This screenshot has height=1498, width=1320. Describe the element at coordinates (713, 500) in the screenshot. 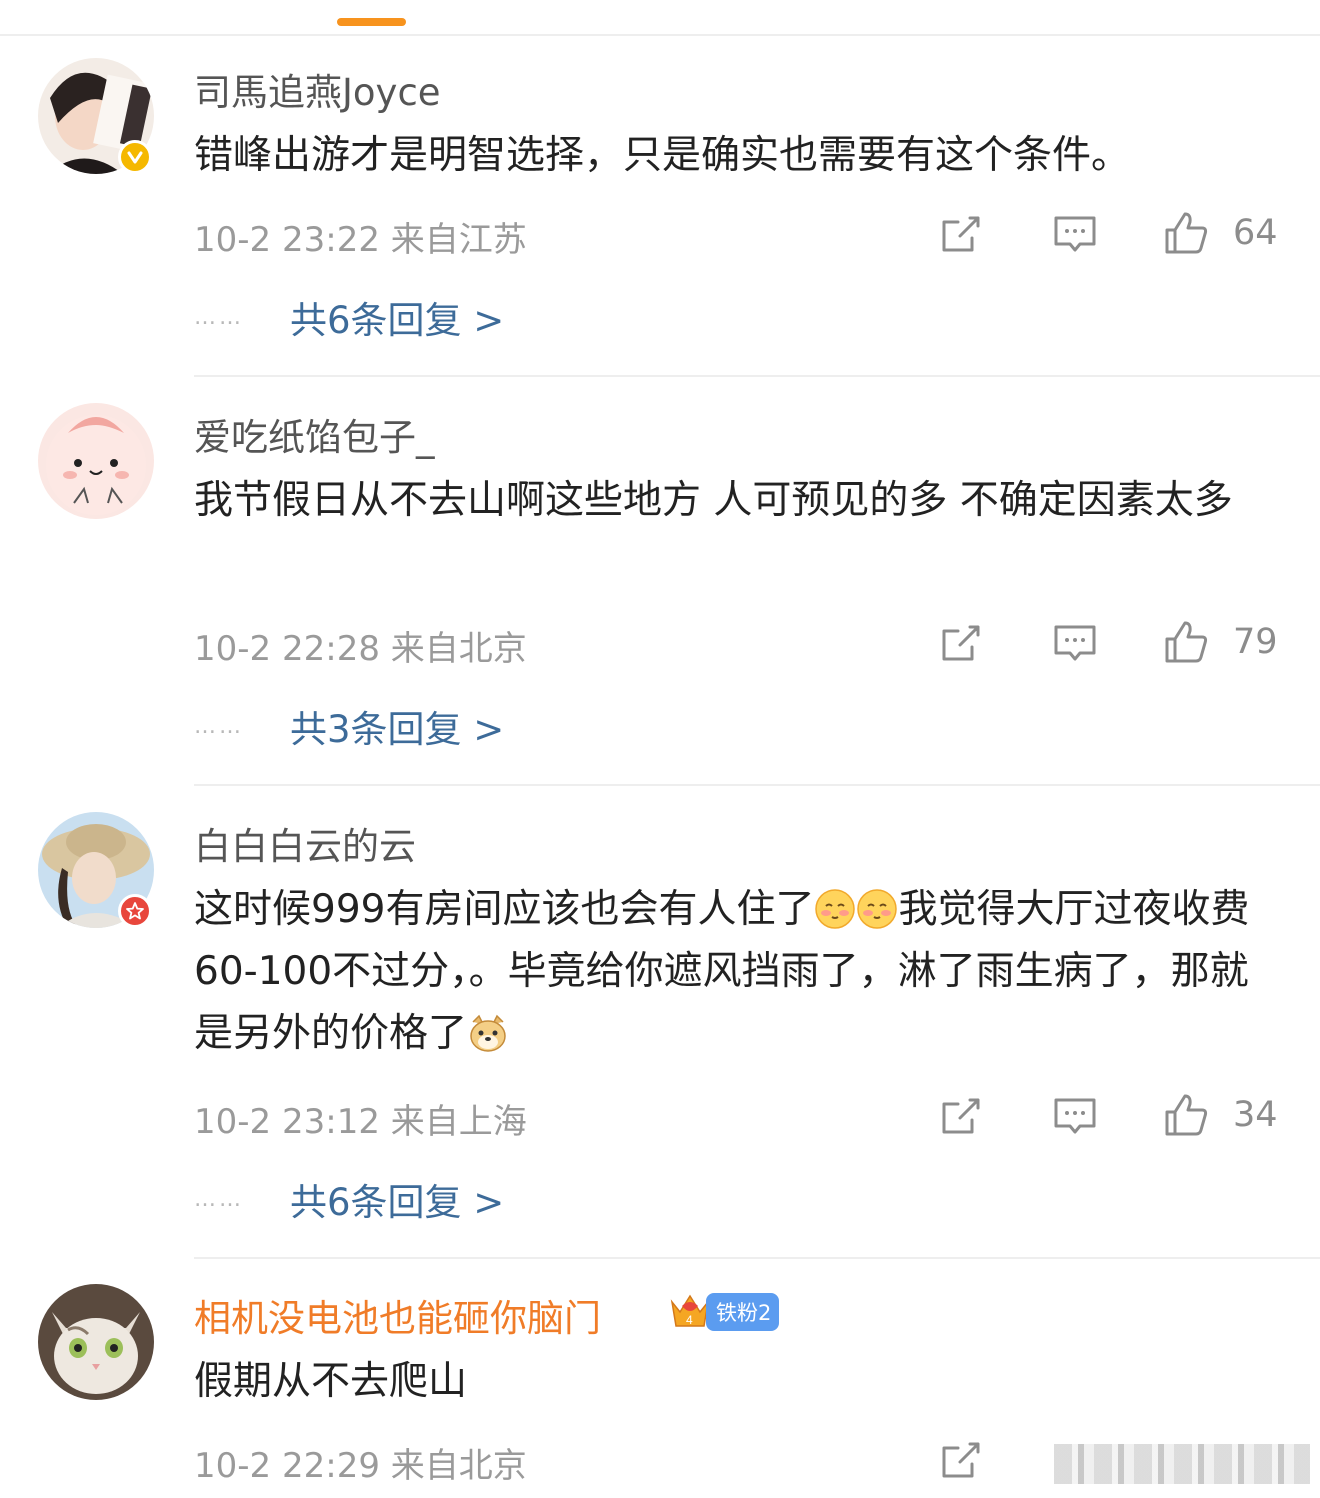

I see `comment-text: 我节假日从不去山啊这些地方 人可预见的多 不确定因素太多` at that location.